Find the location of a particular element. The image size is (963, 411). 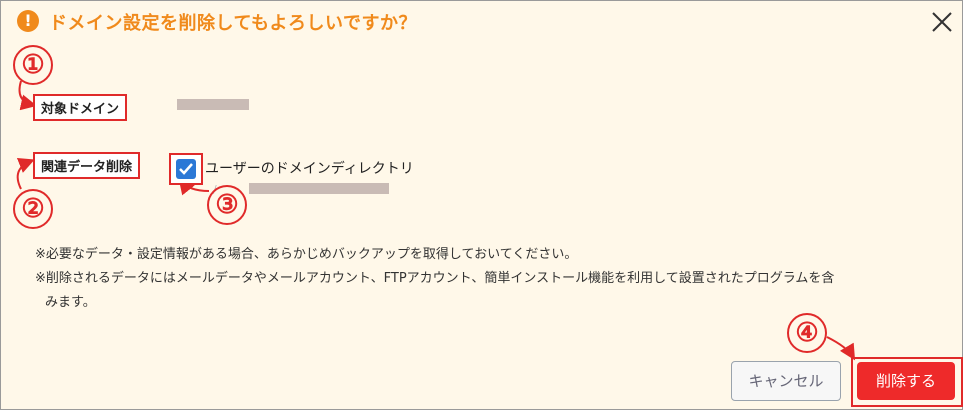

domain-directory-checkbox is located at coordinates (186, 169).